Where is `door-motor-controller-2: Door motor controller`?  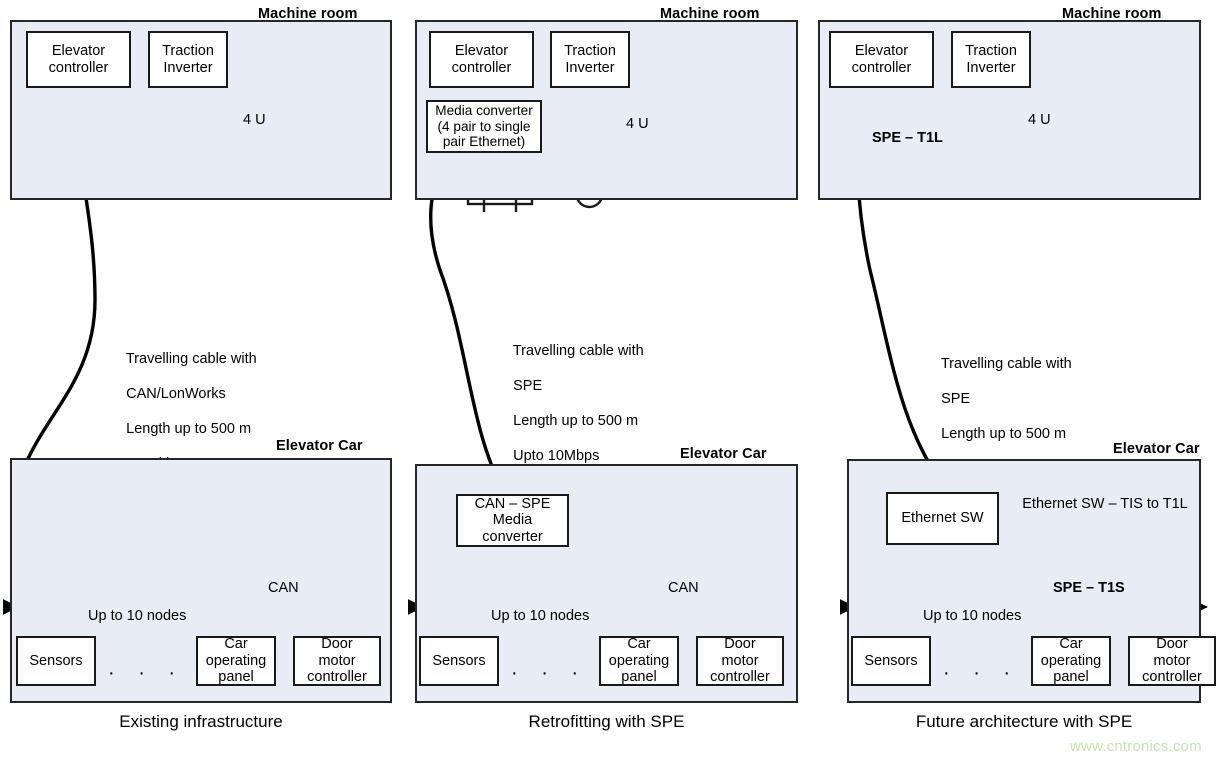
door-motor-controller-2: Door motor controller is located at coordinates (740, 661).